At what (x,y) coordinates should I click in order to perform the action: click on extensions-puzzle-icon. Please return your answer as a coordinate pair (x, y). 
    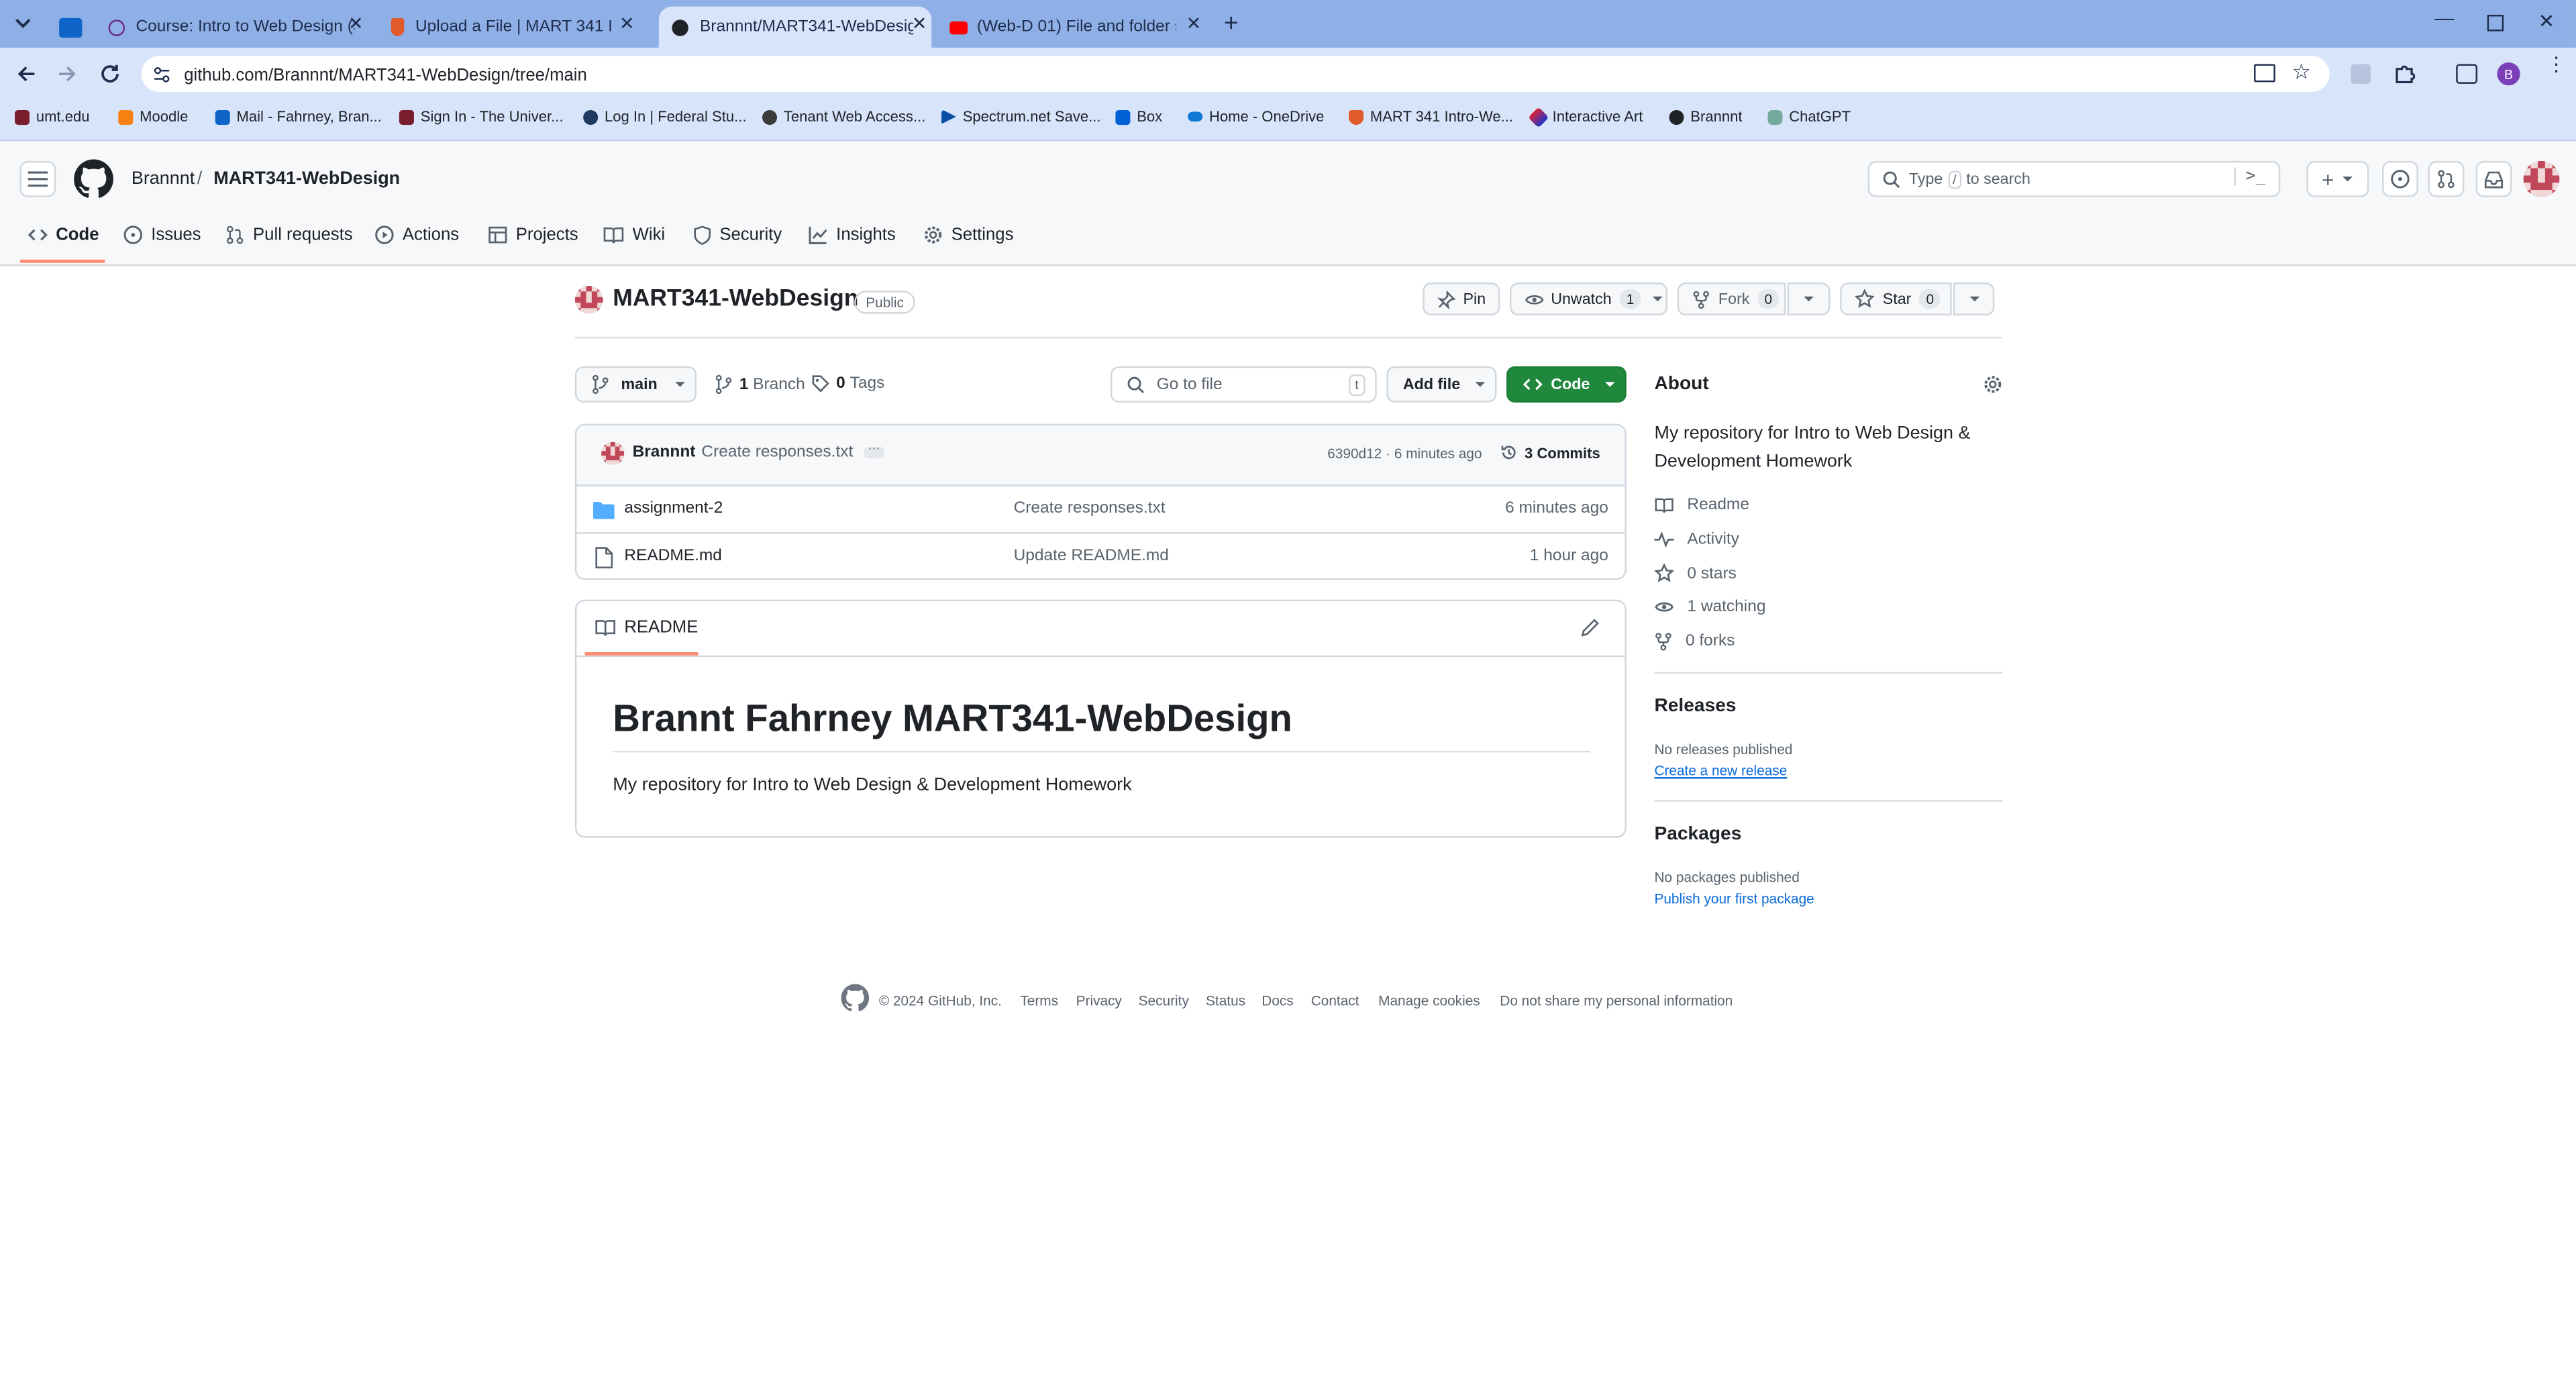
    Looking at the image, I should click on (2404, 73).